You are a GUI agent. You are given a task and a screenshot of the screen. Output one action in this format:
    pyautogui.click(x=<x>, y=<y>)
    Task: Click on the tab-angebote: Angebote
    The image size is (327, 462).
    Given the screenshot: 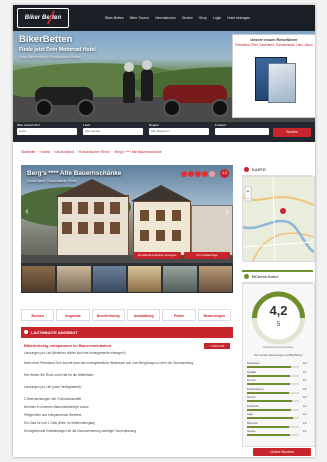 What is the action you would take?
    pyautogui.click(x=73, y=315)
    